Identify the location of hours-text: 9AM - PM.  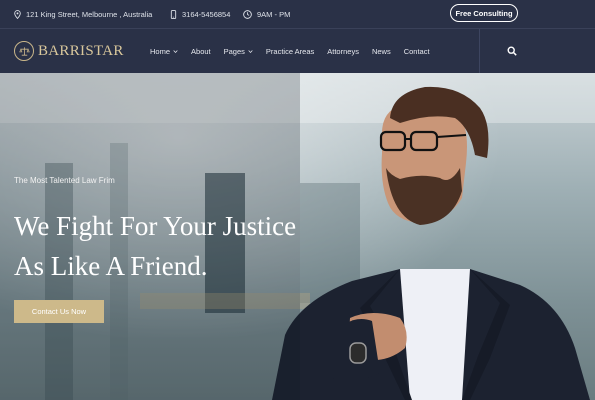
(274, 14).